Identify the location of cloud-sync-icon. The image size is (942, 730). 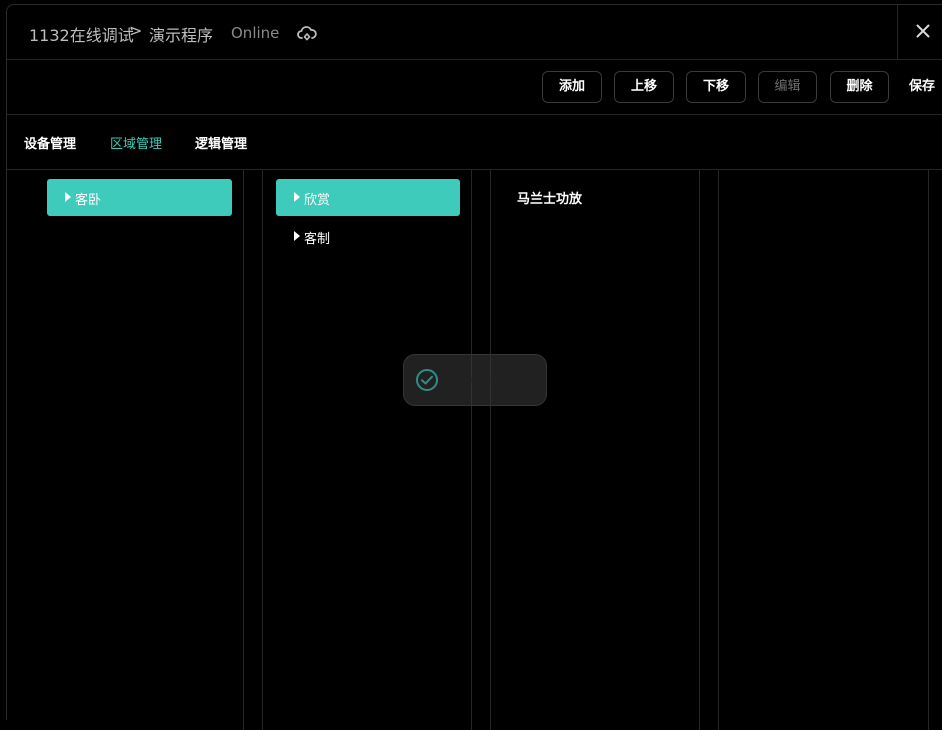
(307, 34).